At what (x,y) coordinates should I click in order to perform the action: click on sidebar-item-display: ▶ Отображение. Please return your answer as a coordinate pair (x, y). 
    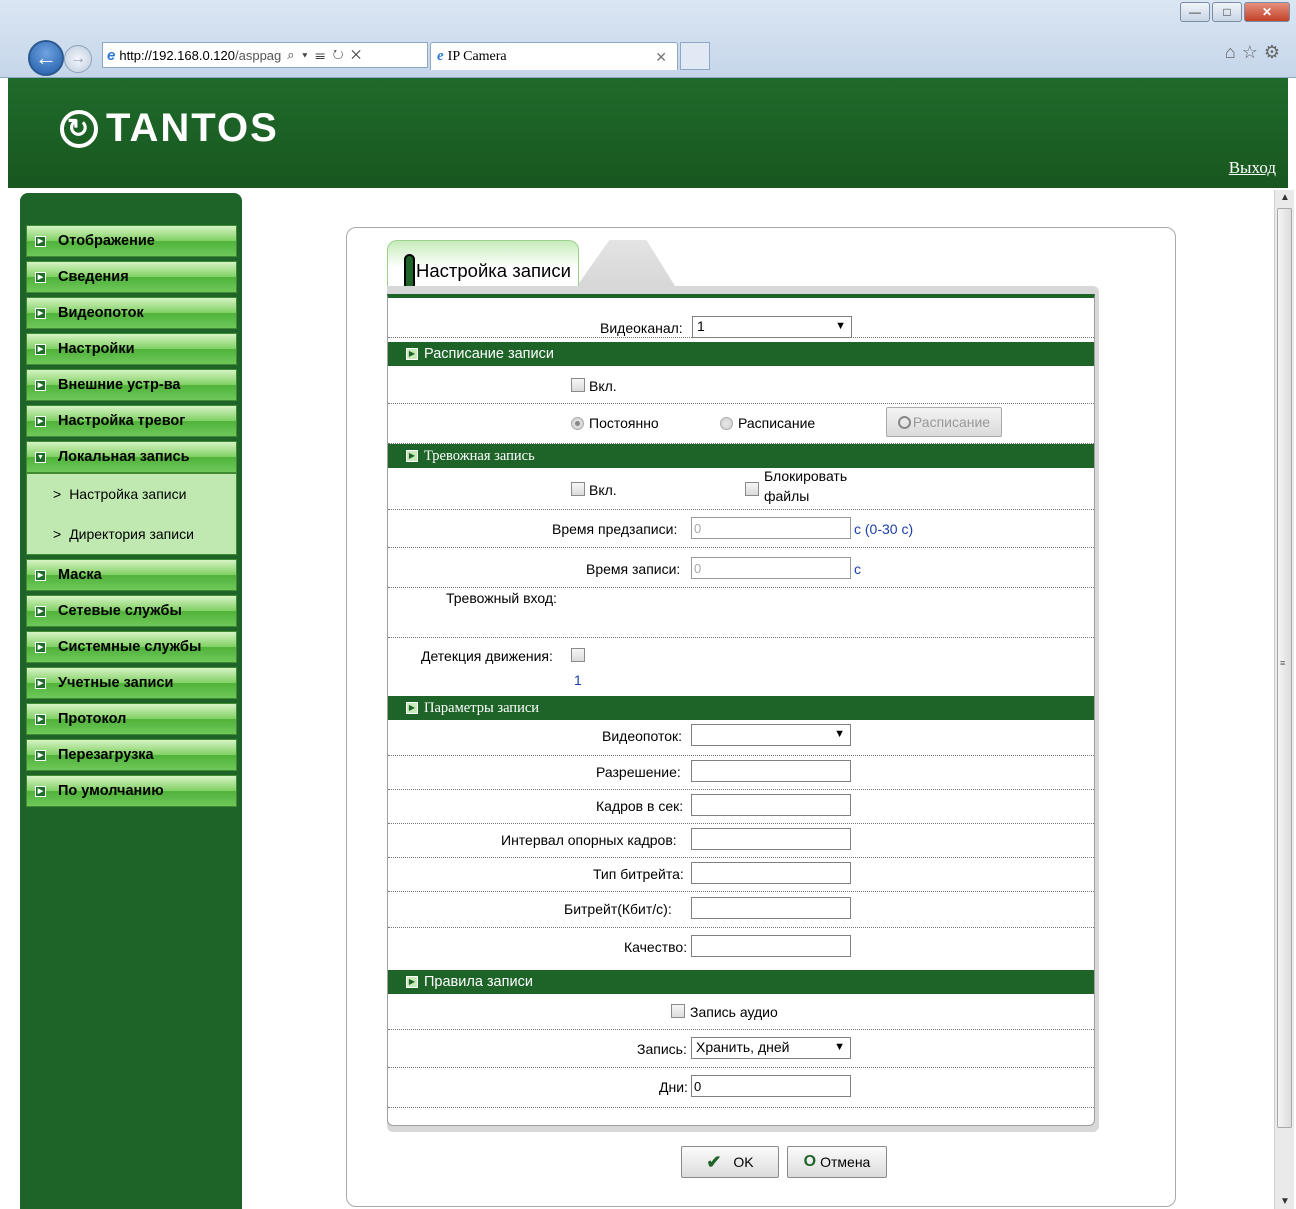
    Looking at the image, I should click on (131, 241).